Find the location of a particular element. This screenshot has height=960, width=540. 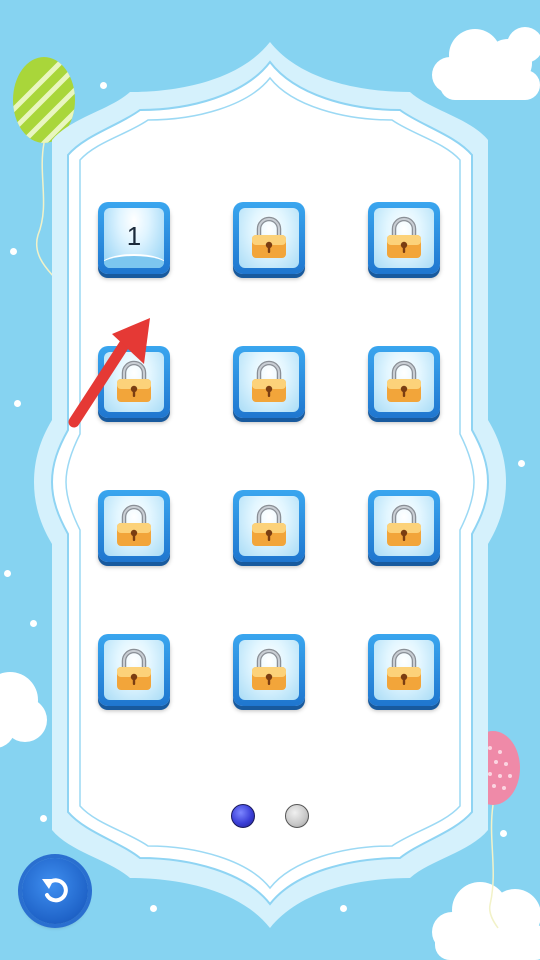

back-button is located at coordinates (55, 891).